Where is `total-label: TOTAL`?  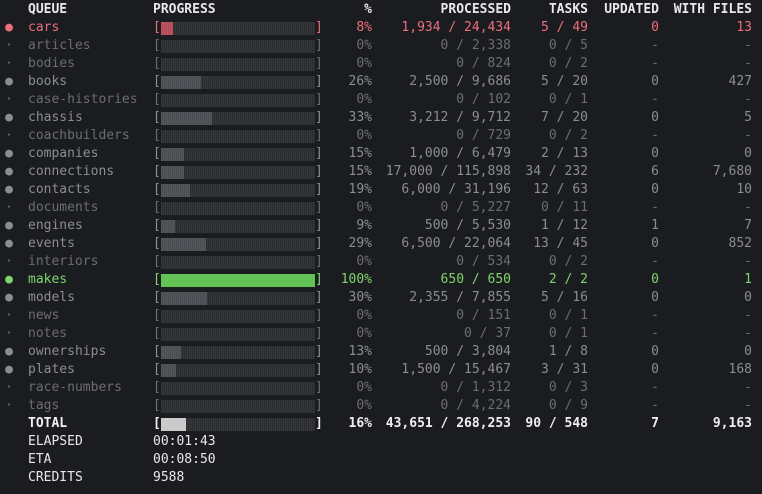
total-label: TOTAL is located at coordinates (48, 423).